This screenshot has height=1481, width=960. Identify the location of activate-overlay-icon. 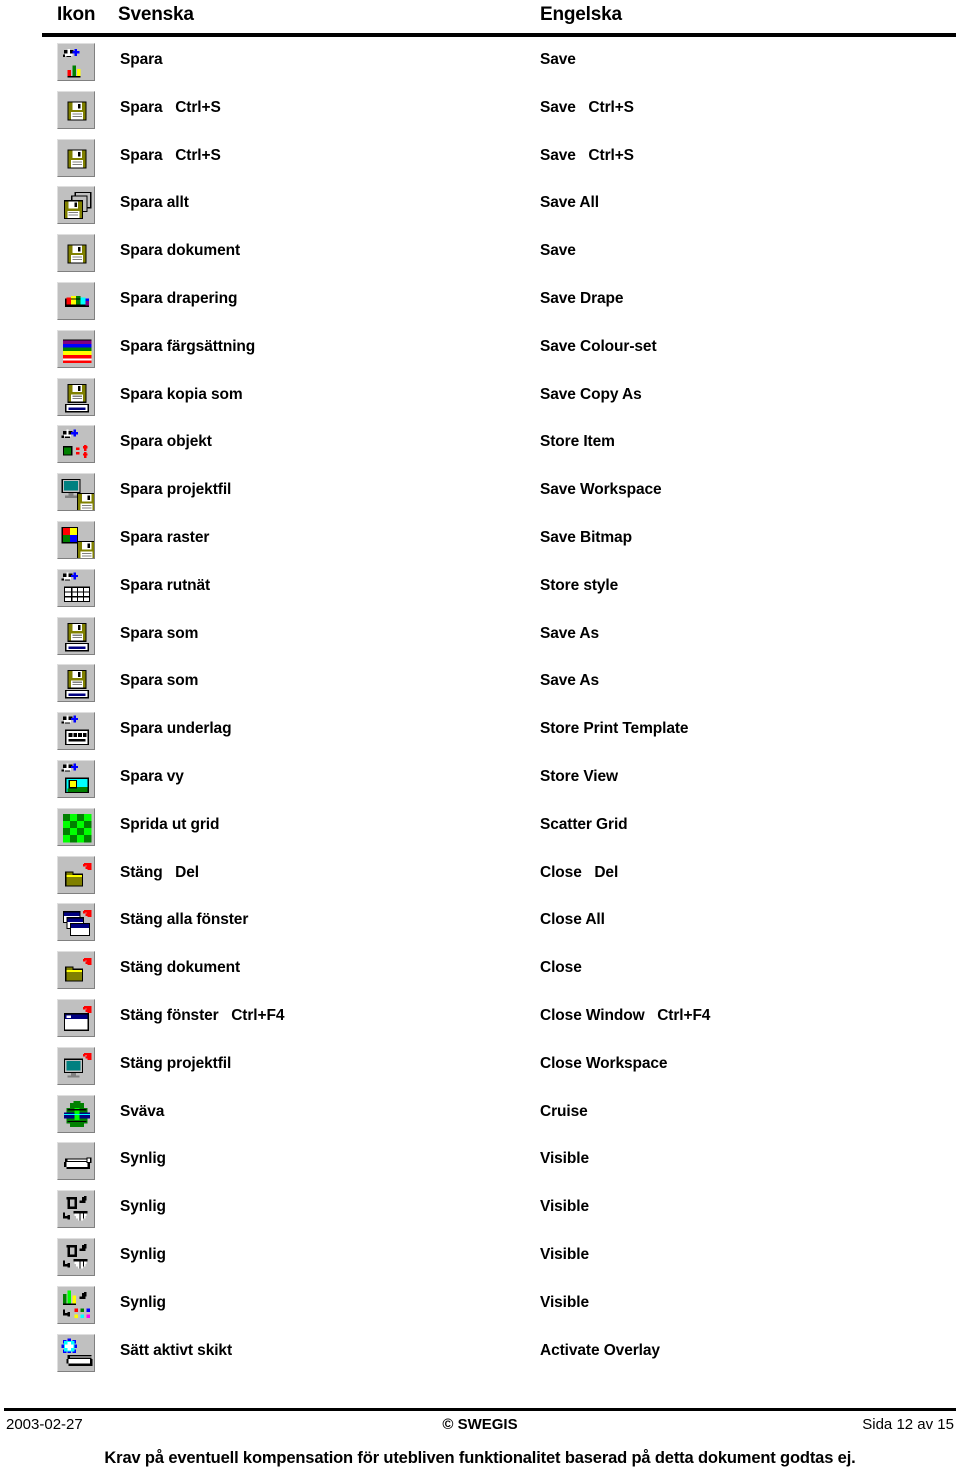
(76, 1352).